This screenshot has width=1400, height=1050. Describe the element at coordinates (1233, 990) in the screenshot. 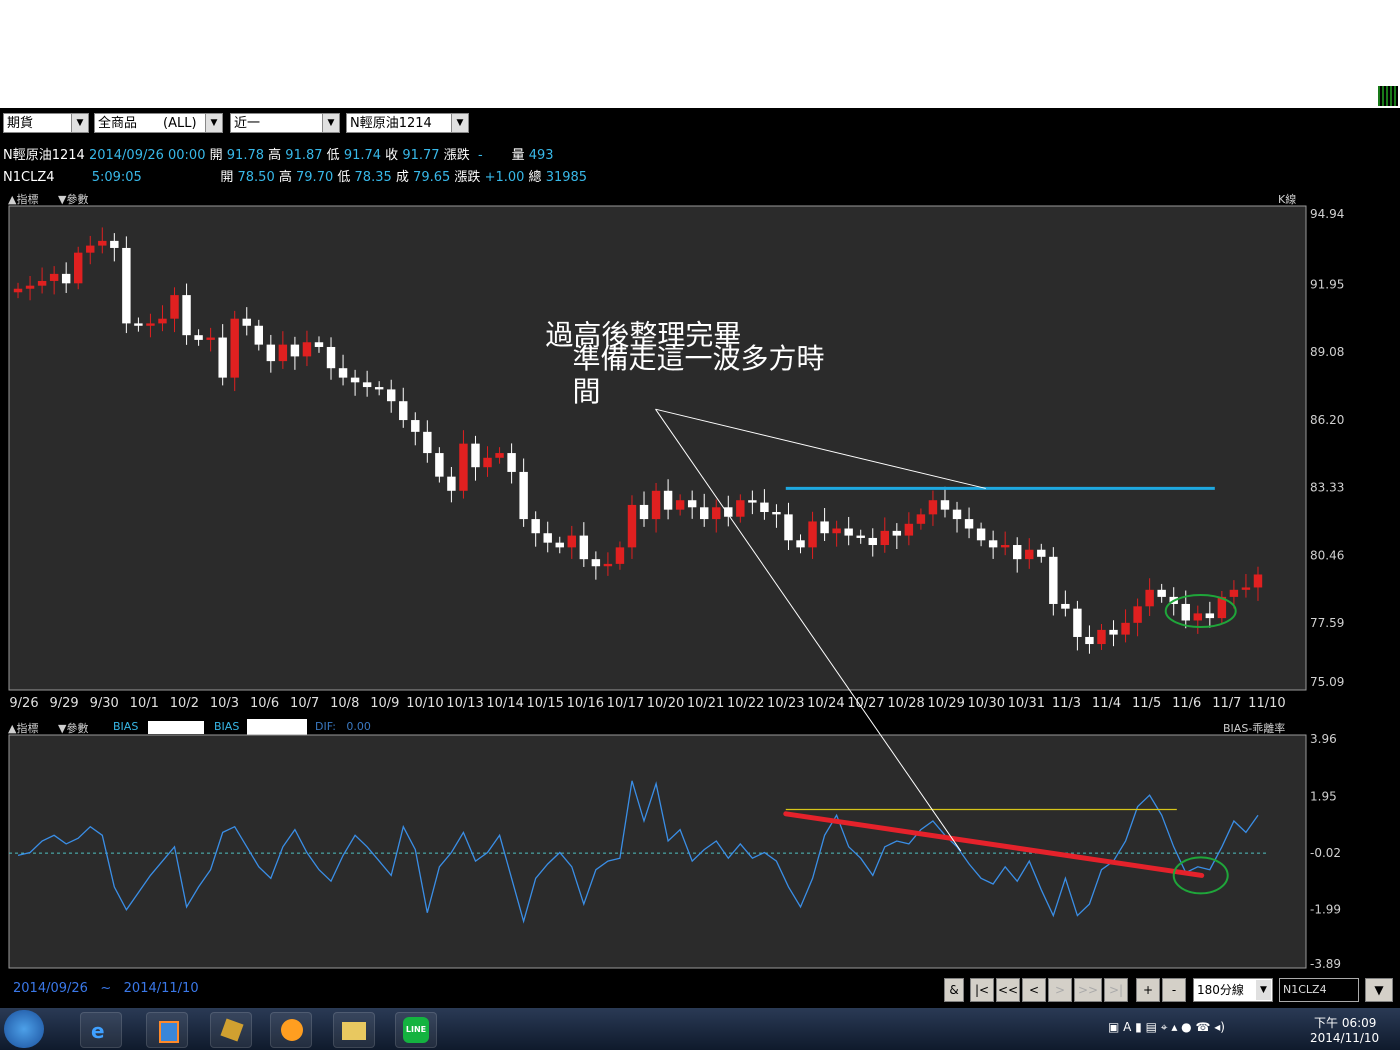

I see `interval-select: 180分線 ▼` at that location.